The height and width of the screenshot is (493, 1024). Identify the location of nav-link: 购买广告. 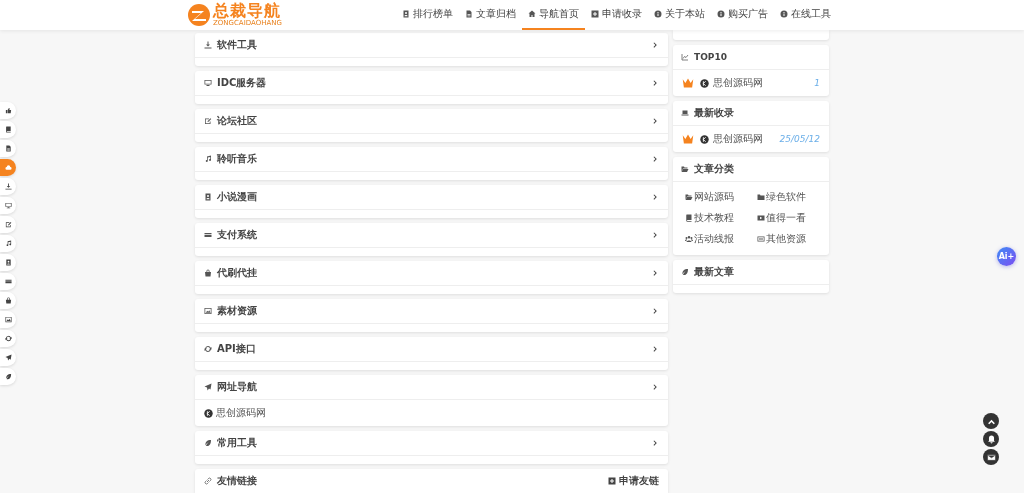
(742, 15).